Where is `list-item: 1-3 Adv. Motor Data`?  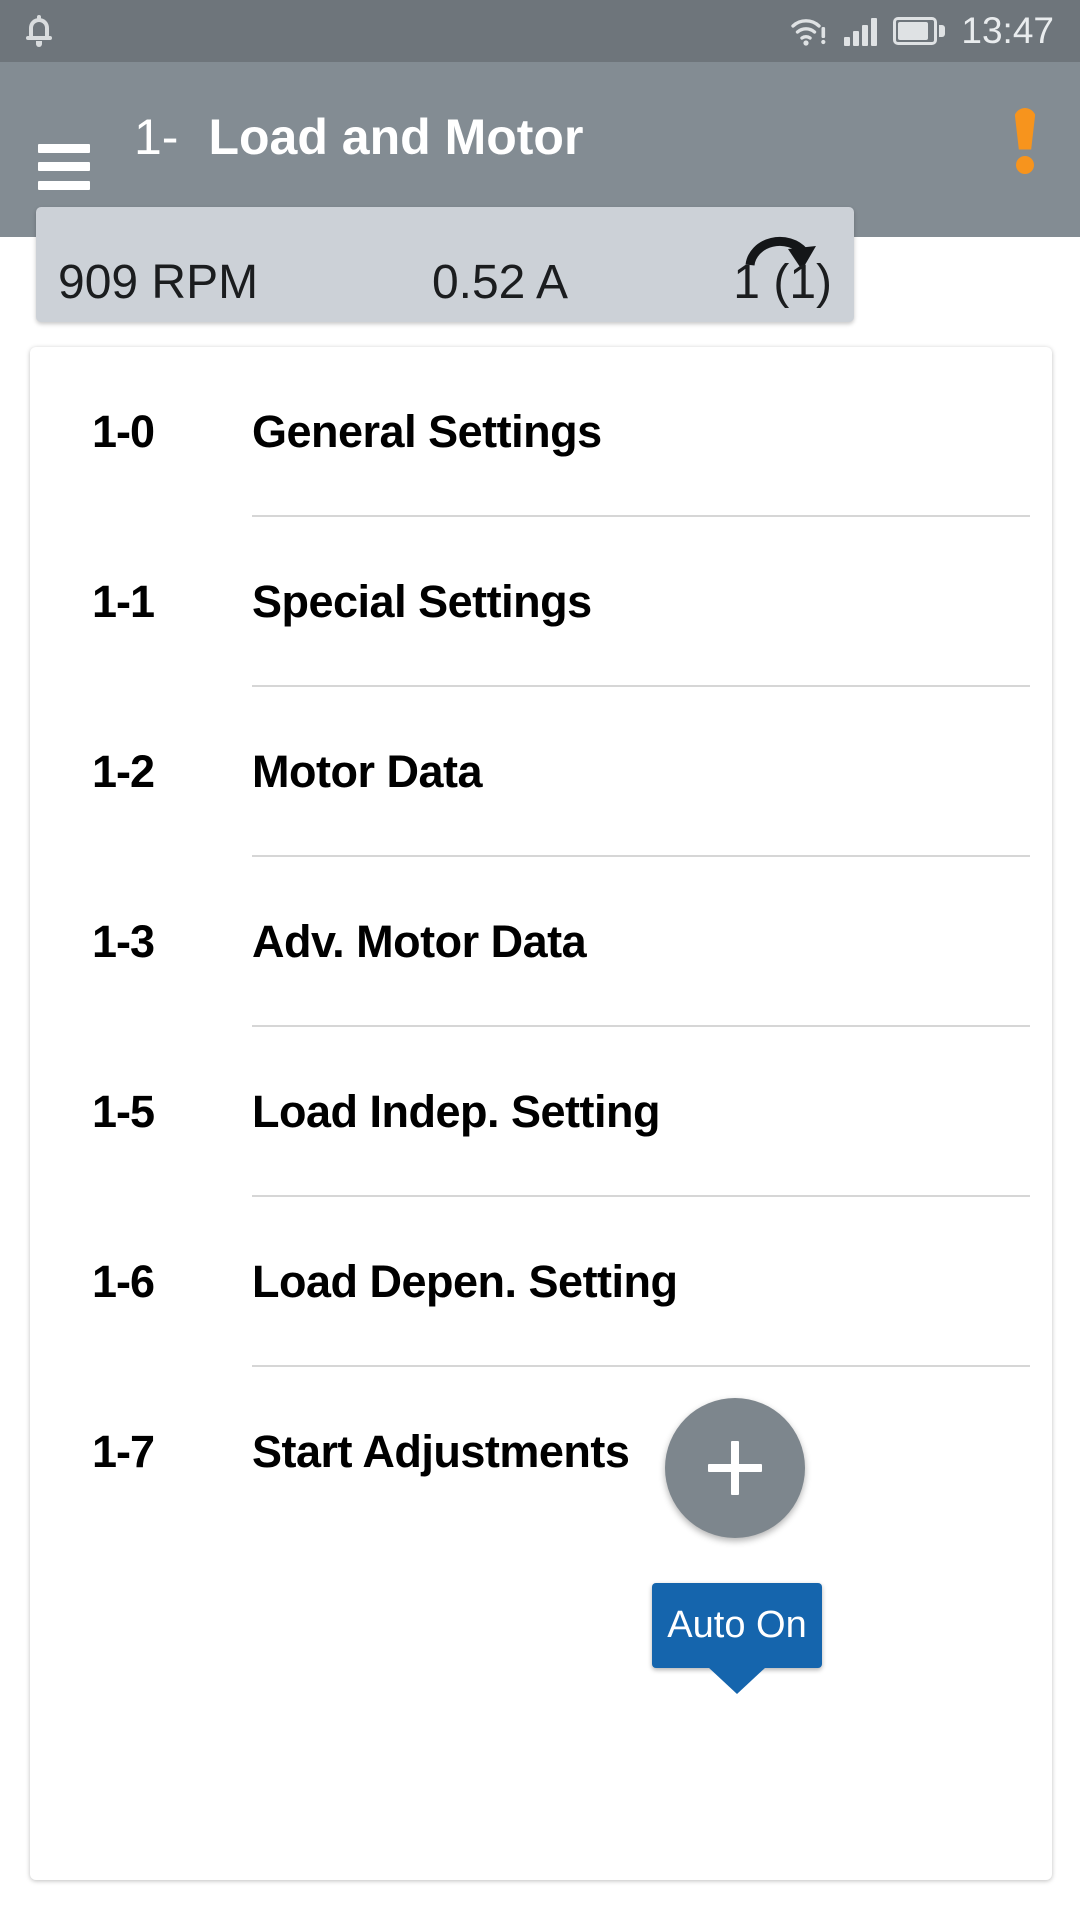 list-item: 1-3 Adv. Motor Data is located at coordinates (541, 942).